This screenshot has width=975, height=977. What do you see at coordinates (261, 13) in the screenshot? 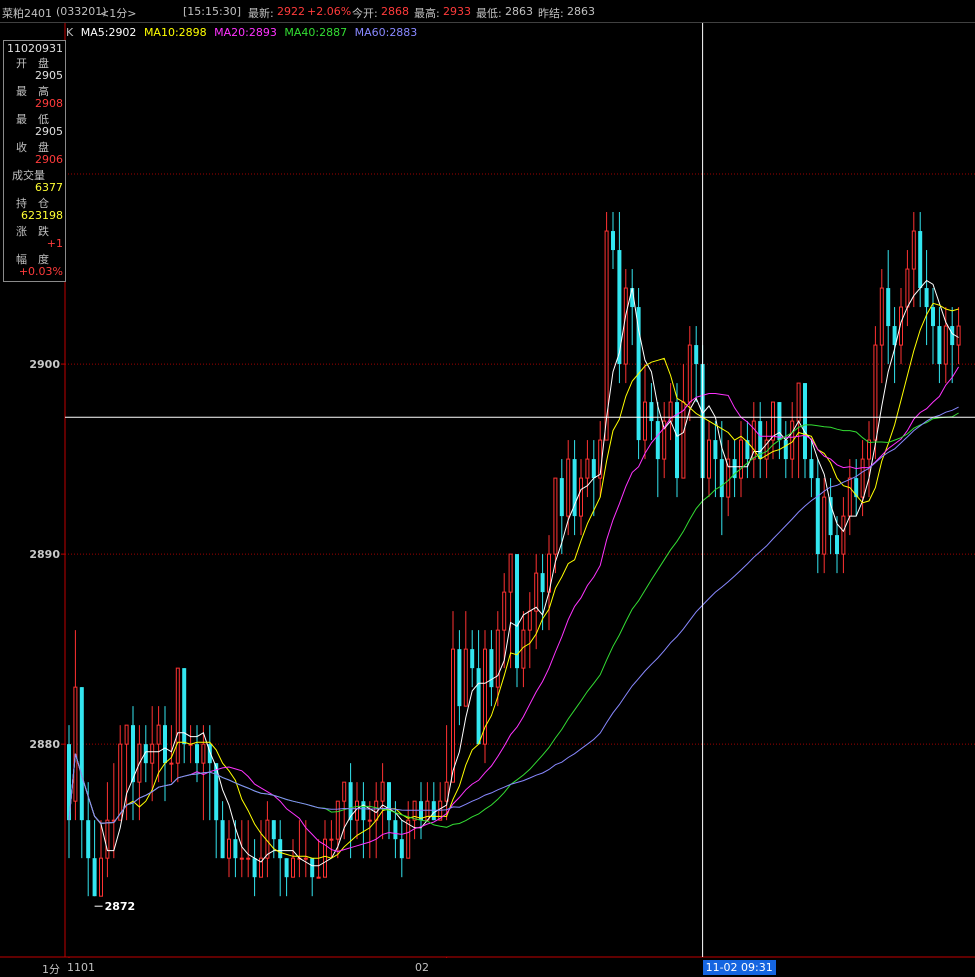
I see `latest-label: 最新:` at bounding box center [261, 13].